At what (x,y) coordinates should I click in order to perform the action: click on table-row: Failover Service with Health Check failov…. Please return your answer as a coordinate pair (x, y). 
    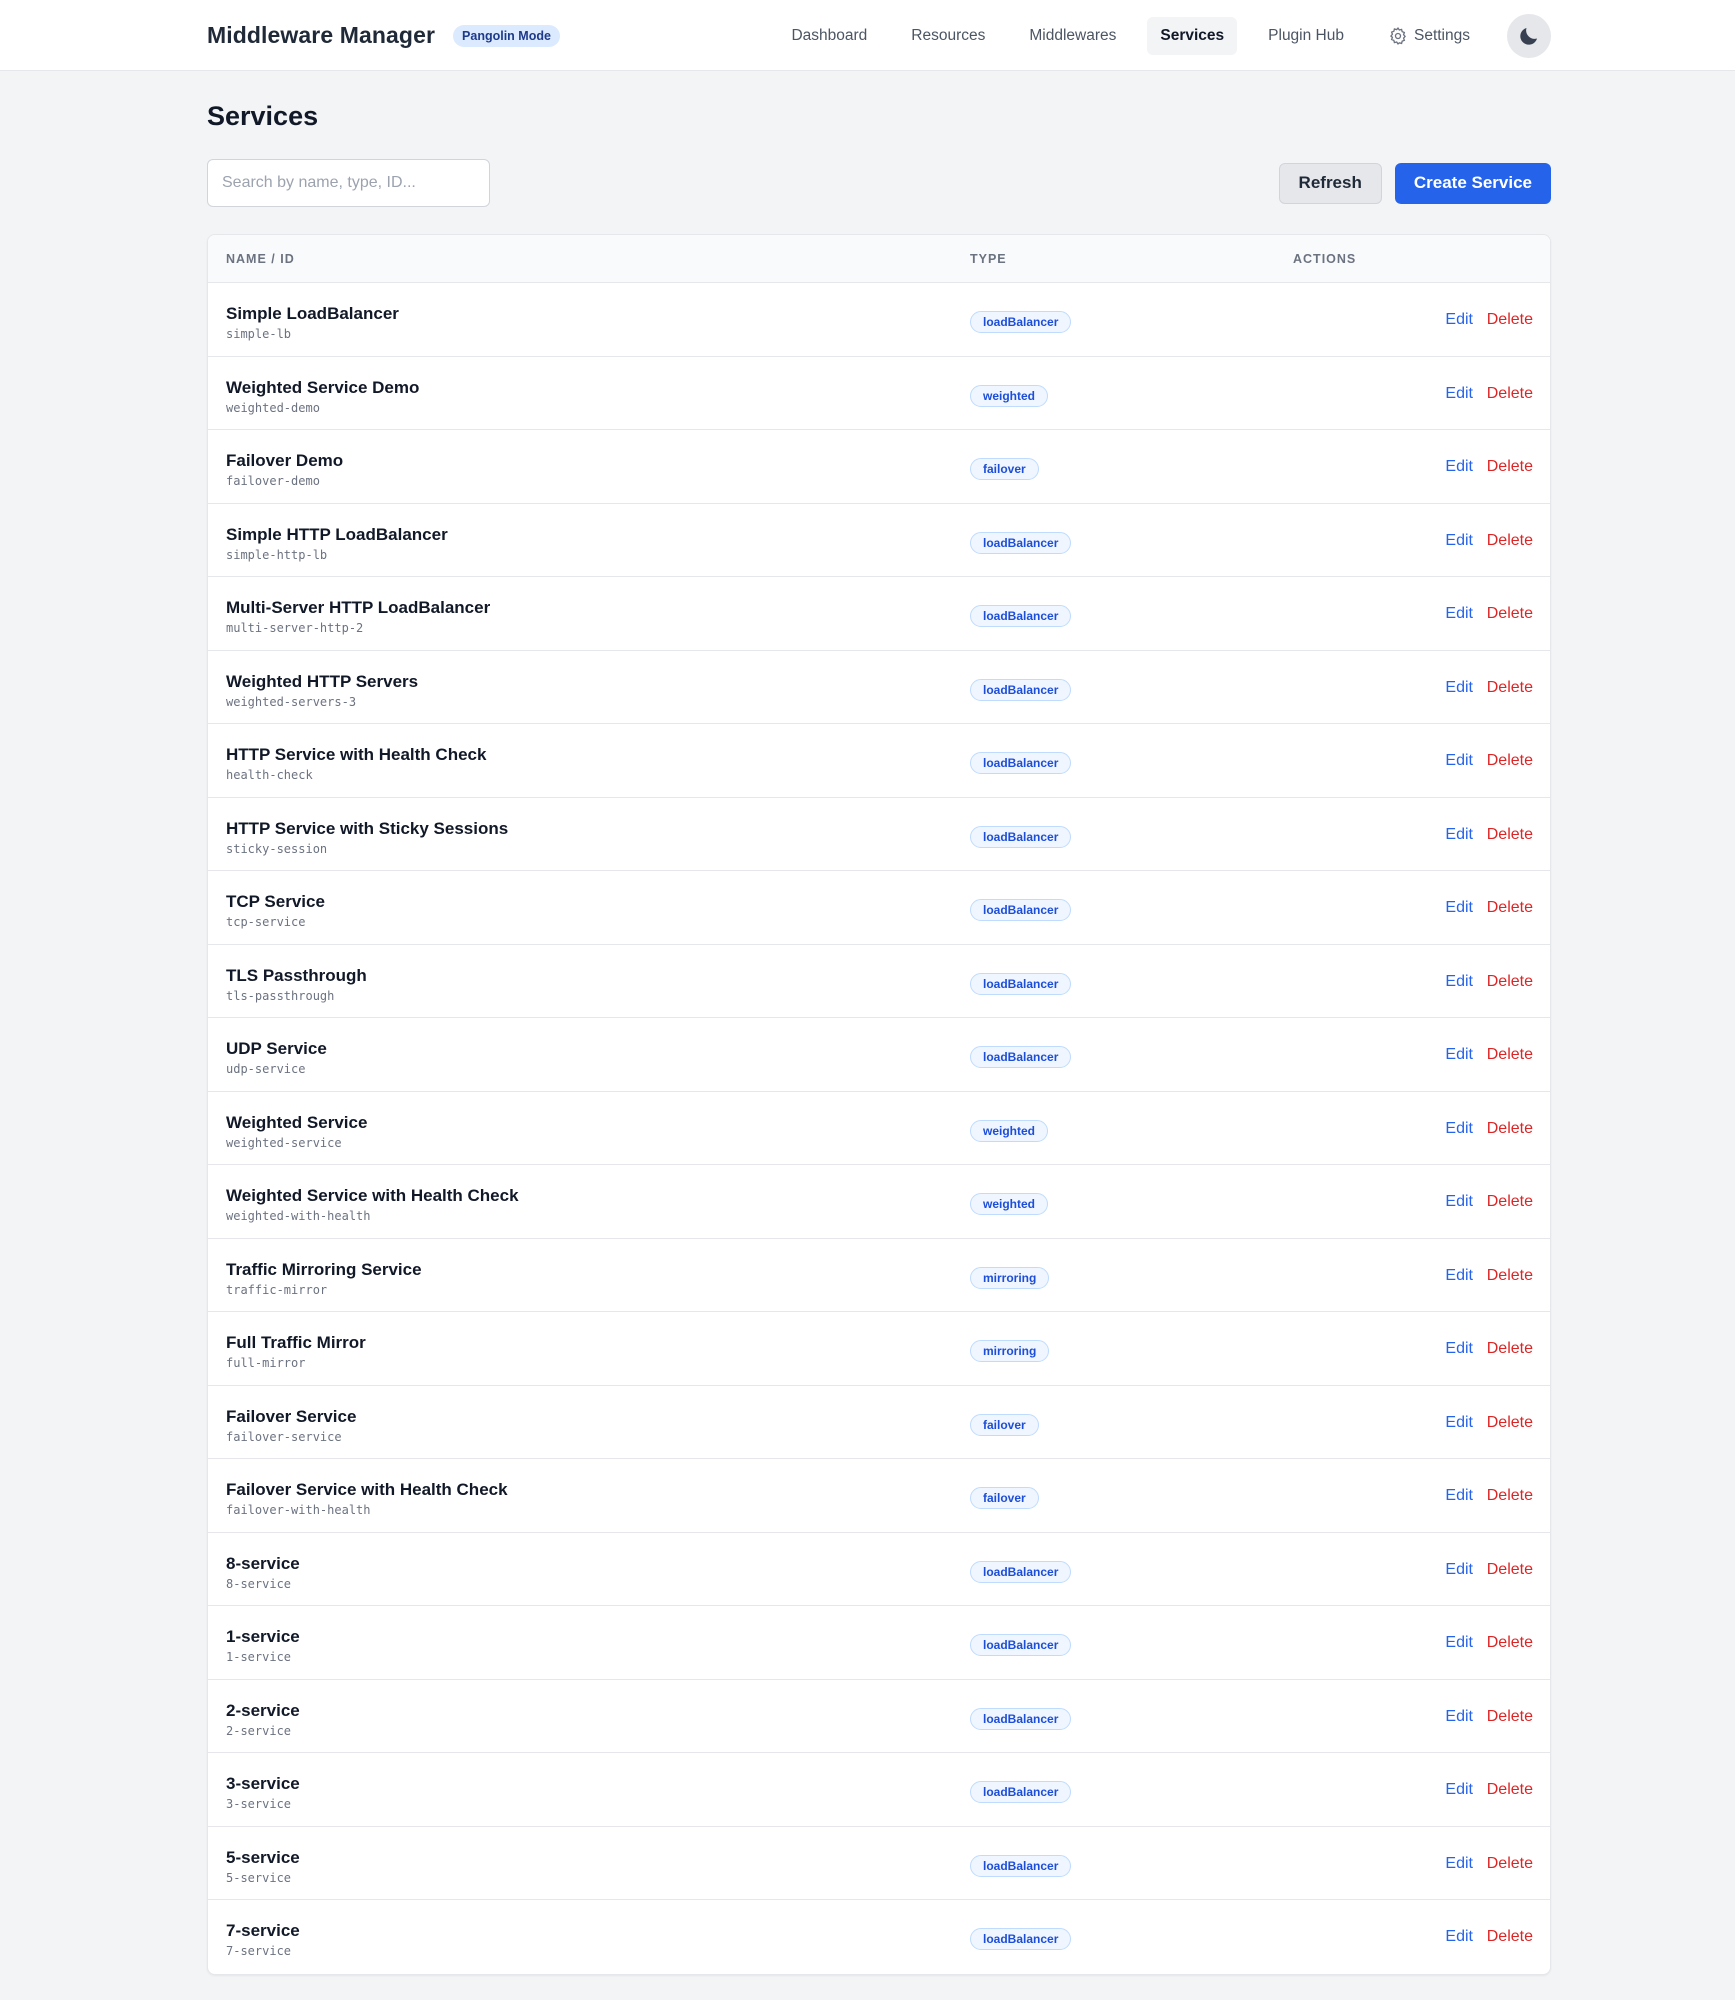
    Looking at the image, I should click on (879, 1496).